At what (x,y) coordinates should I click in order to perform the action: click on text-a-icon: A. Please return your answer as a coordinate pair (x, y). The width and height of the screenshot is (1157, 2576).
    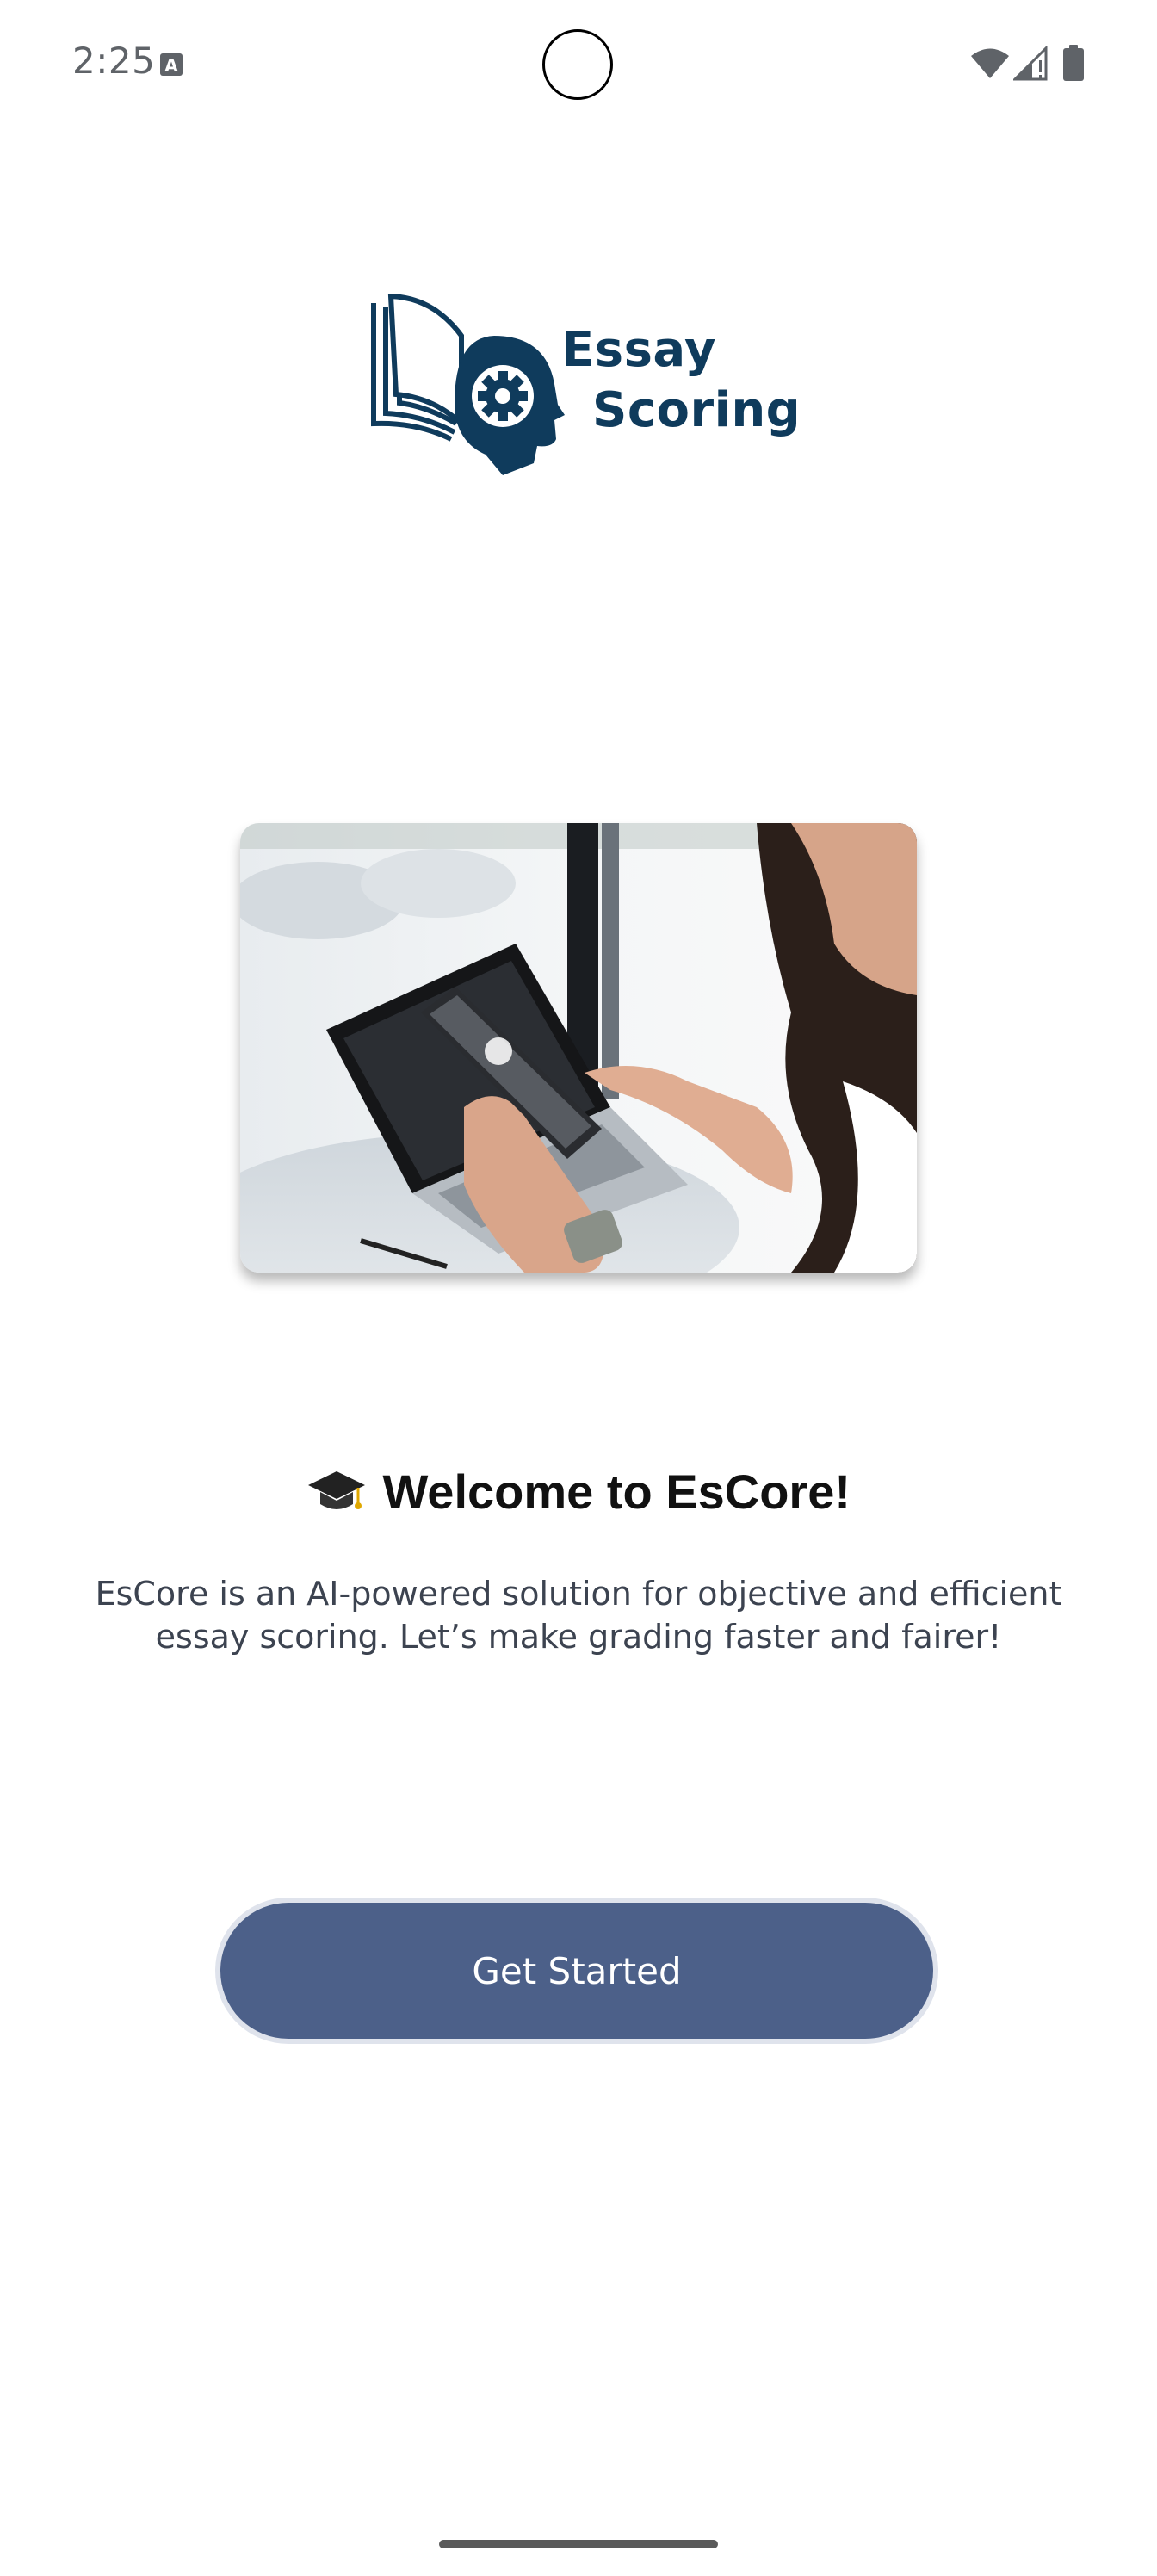
    Looking at the image, I should click on (171, 64).